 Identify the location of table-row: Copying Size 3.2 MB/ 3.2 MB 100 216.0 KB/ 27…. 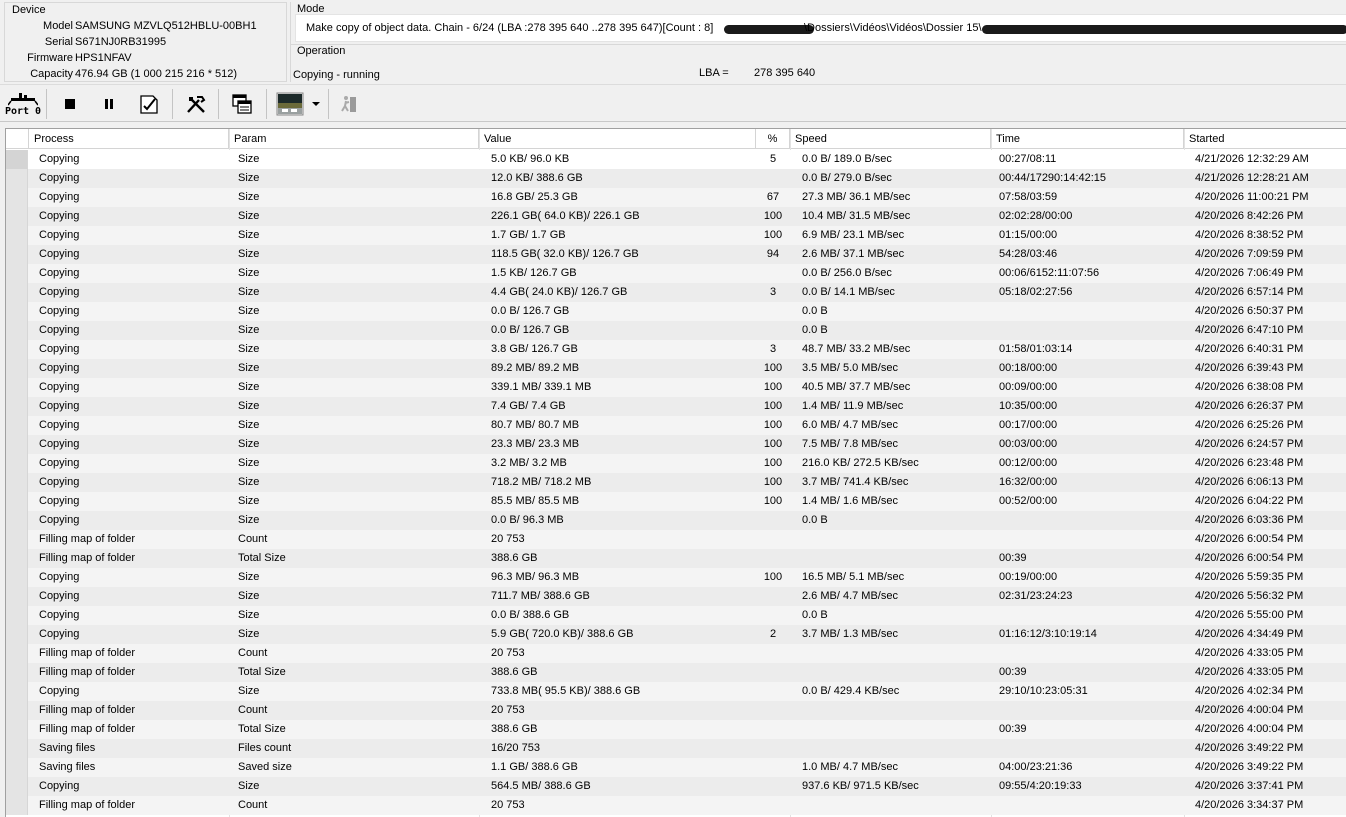
(676, 463).